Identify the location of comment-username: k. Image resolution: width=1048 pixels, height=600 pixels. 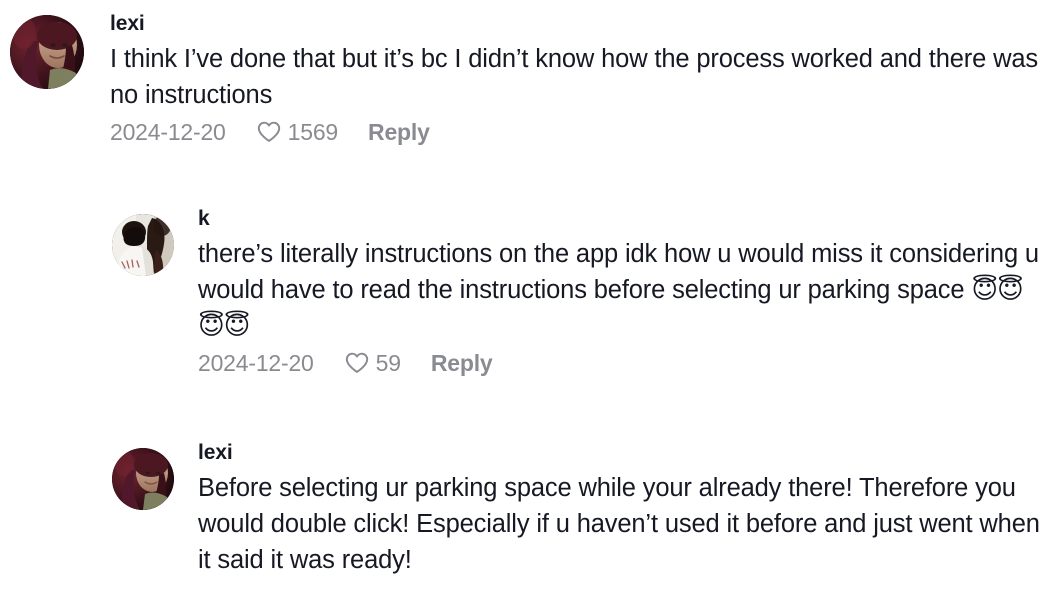
(623, 219).